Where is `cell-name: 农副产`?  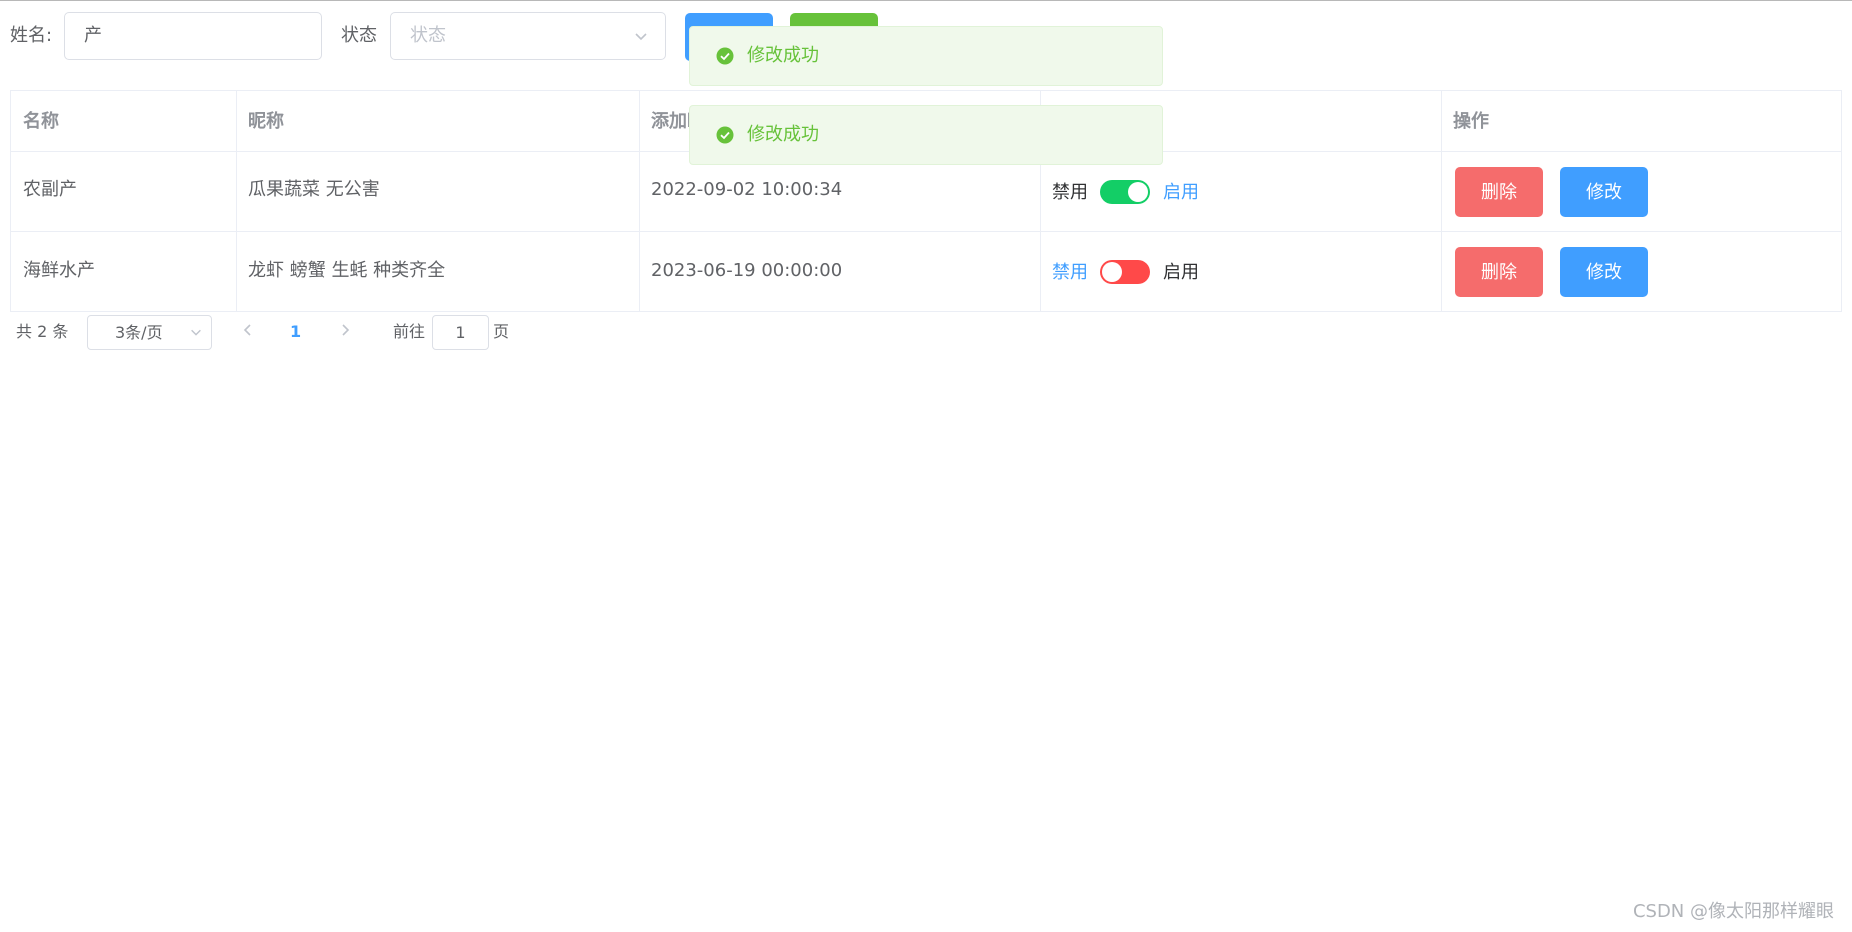
cell-name: 农副产 is located at coordinates (50, 189).